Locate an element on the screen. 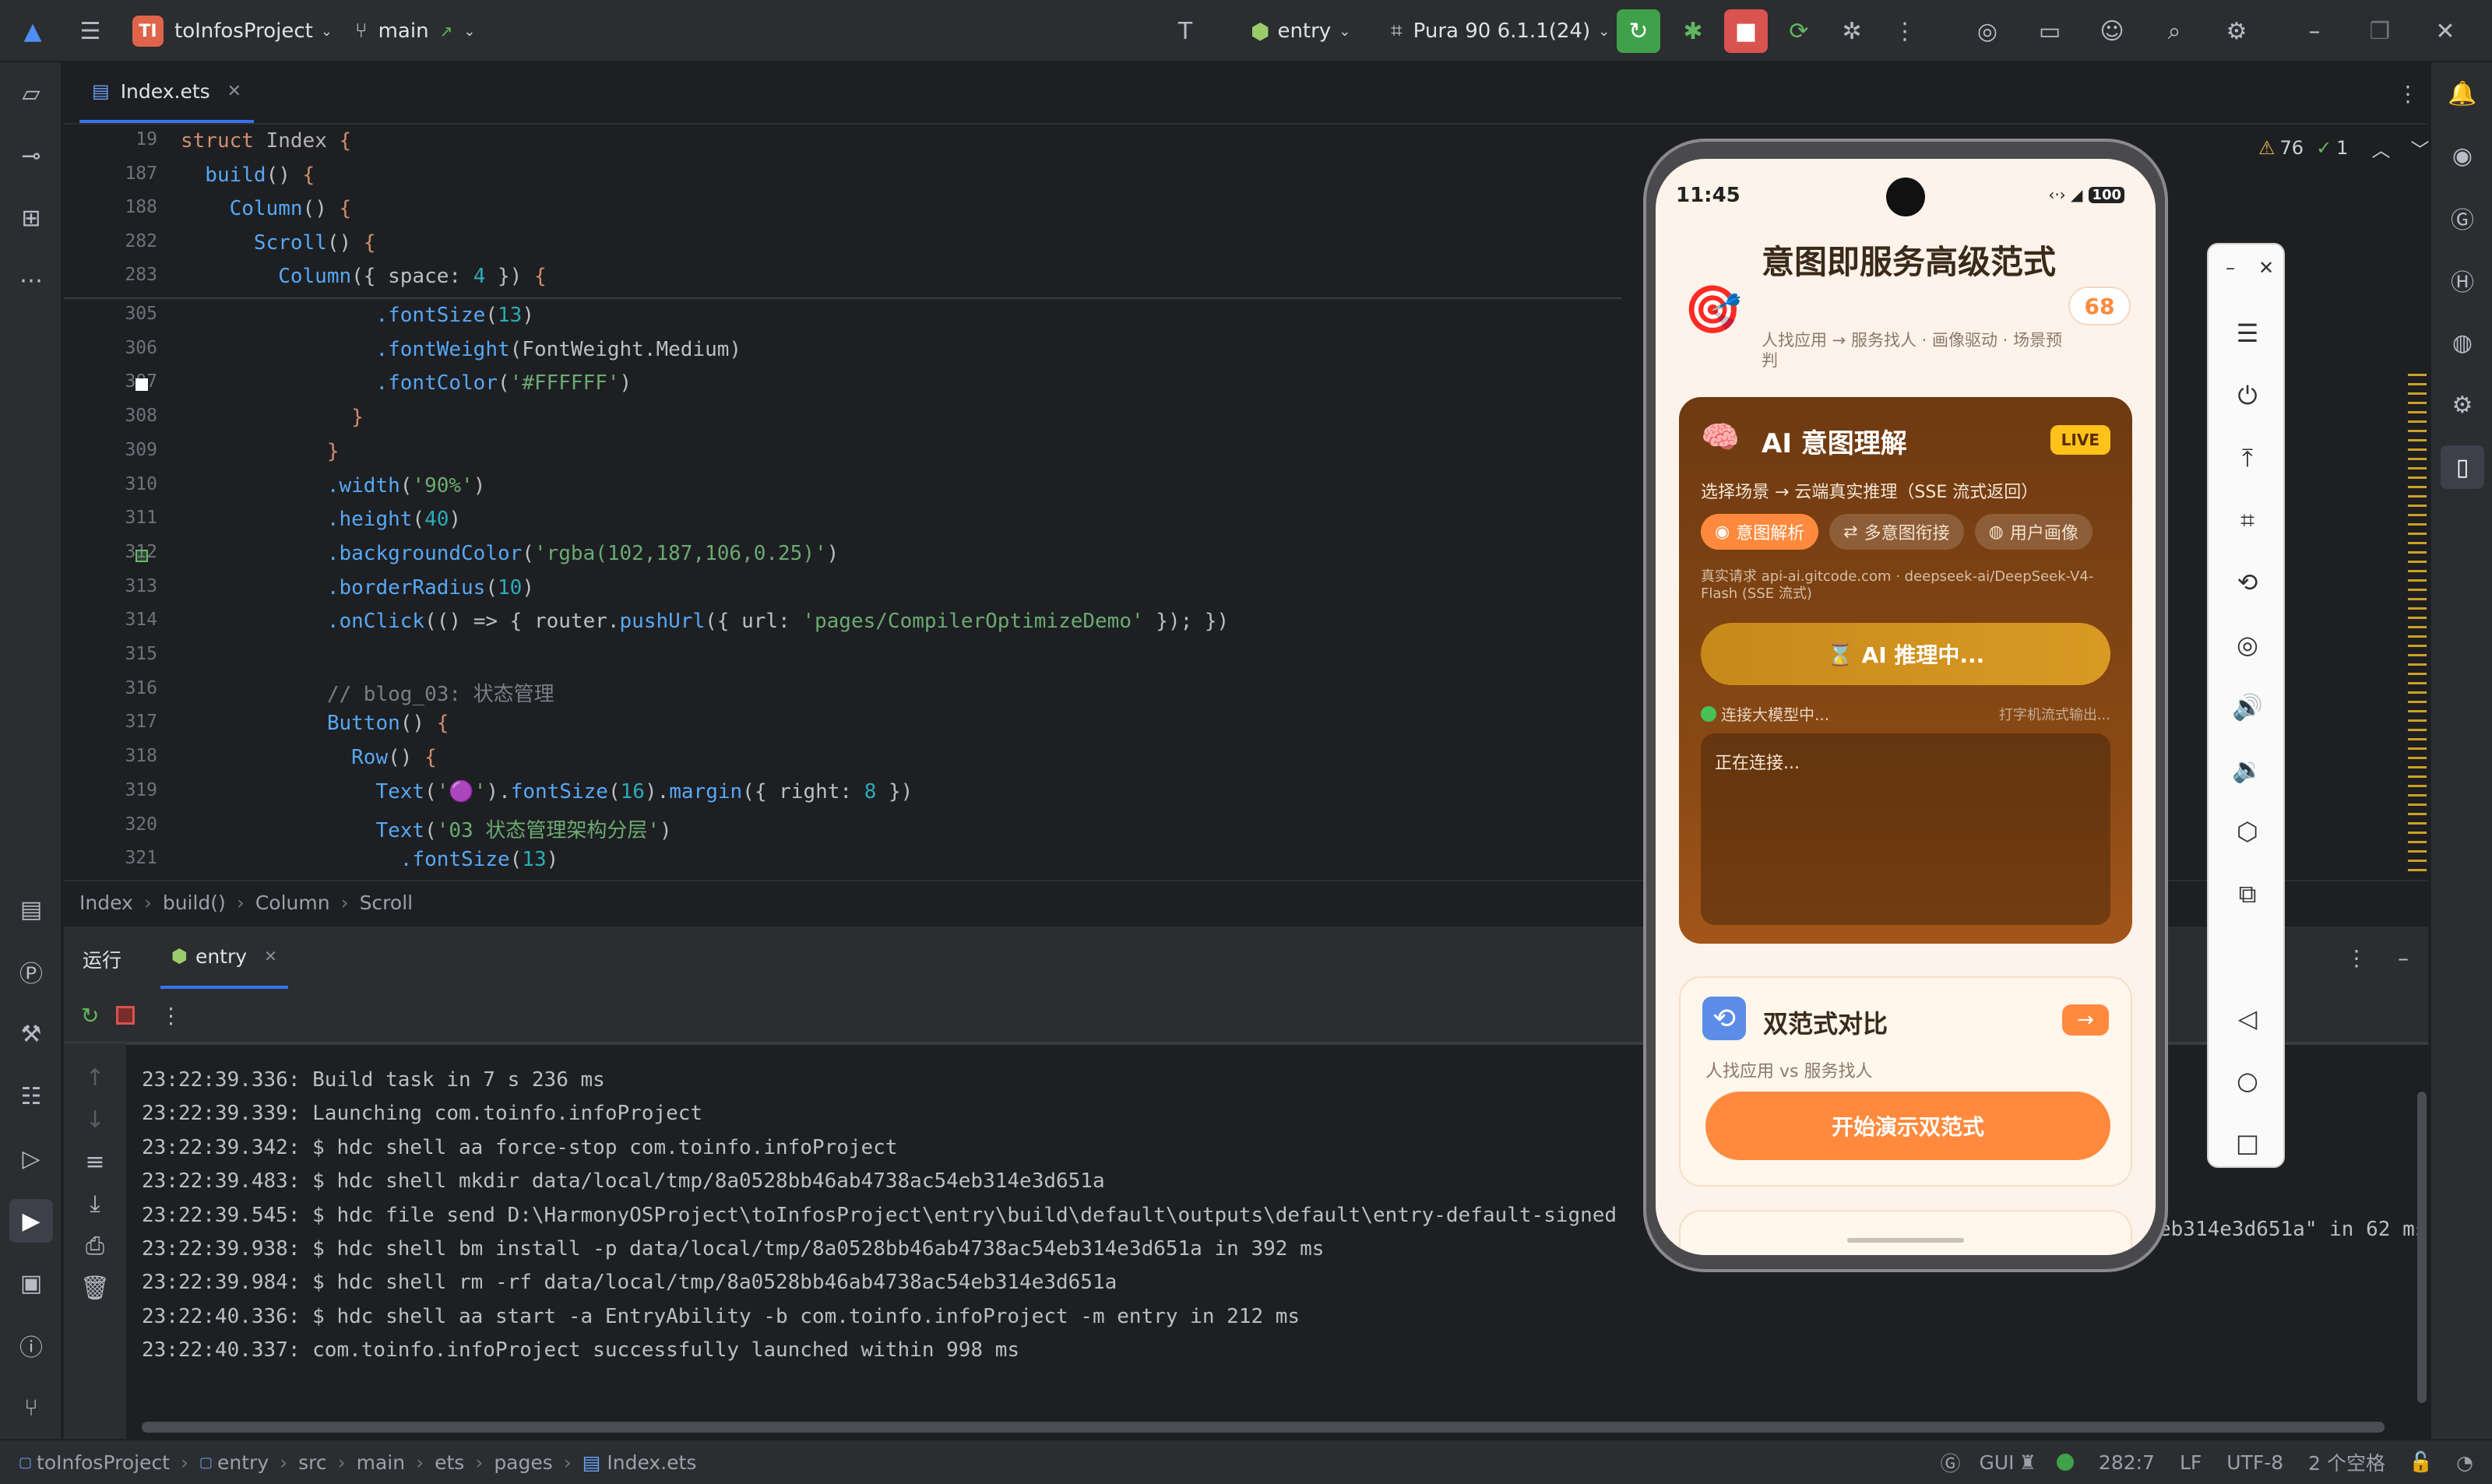 The height and width of the screenshot is (1484, 2492). text-tool-icon: T is located at coordinates (1185, 31).